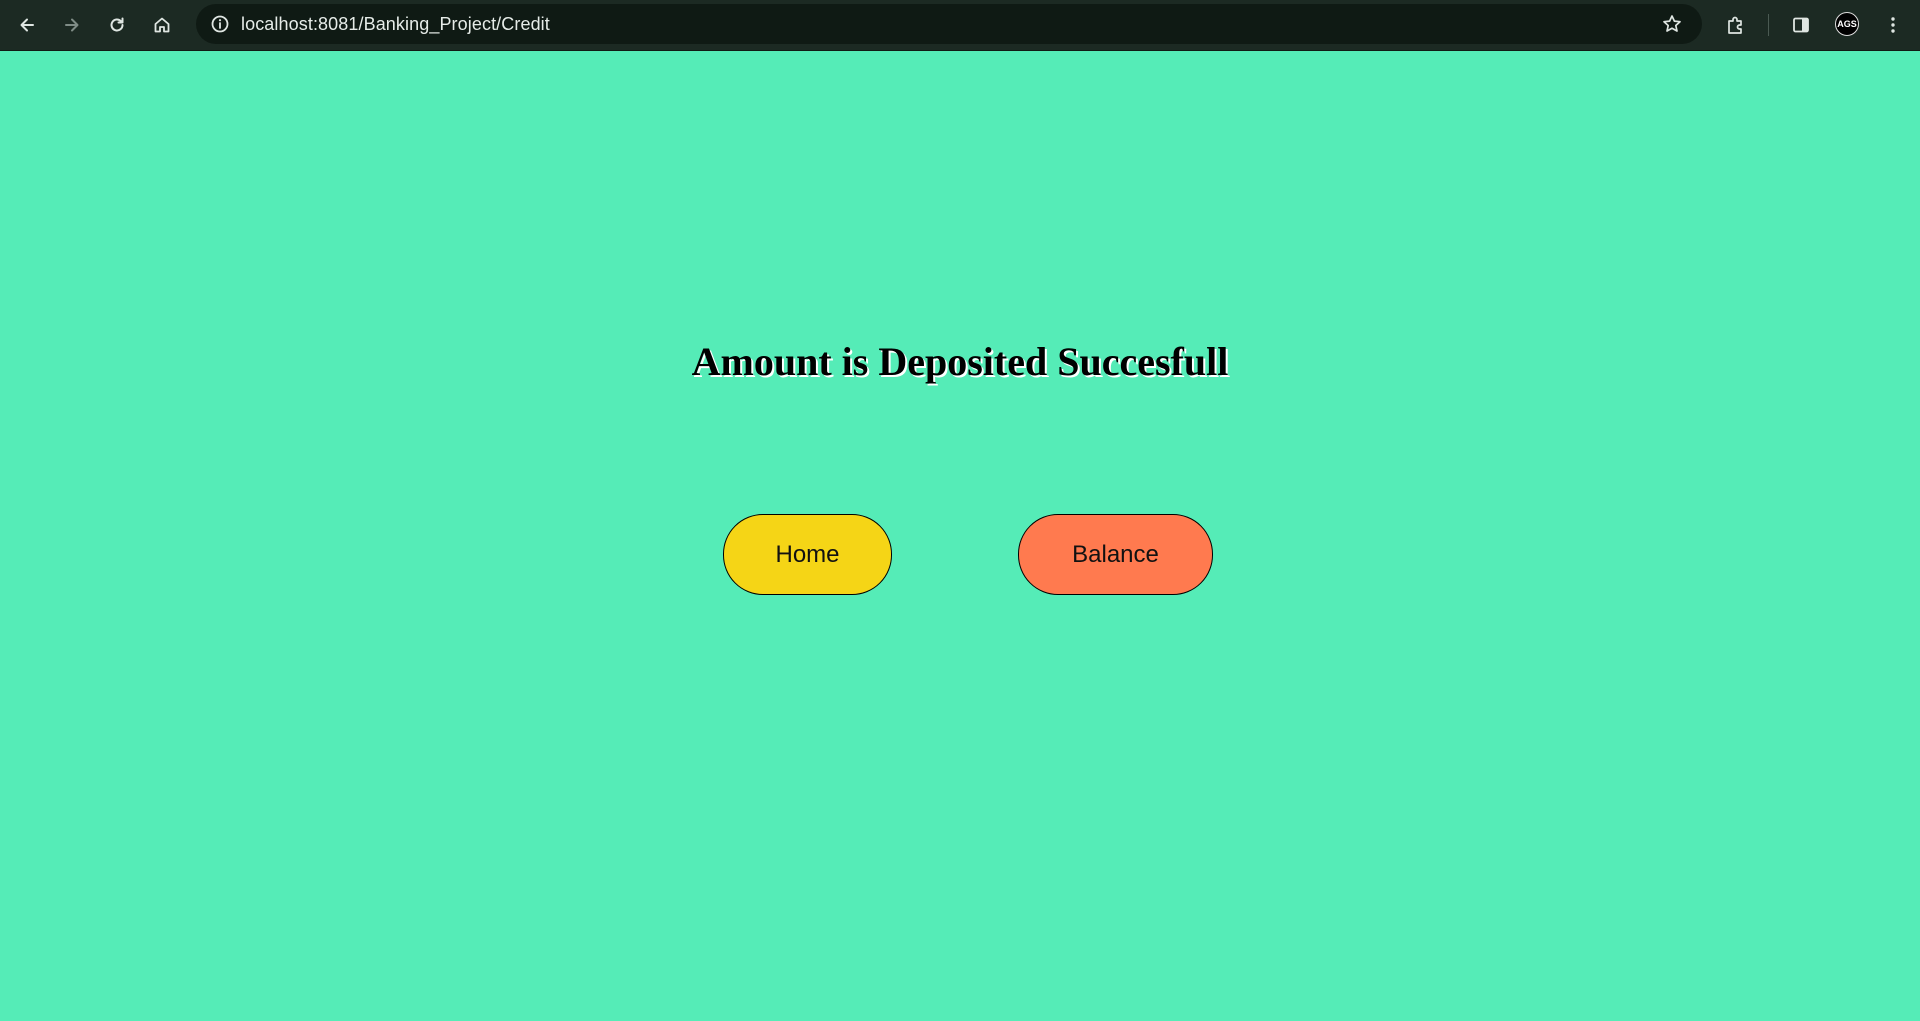  I want to click on bookmark-button, so click(1672, 24).